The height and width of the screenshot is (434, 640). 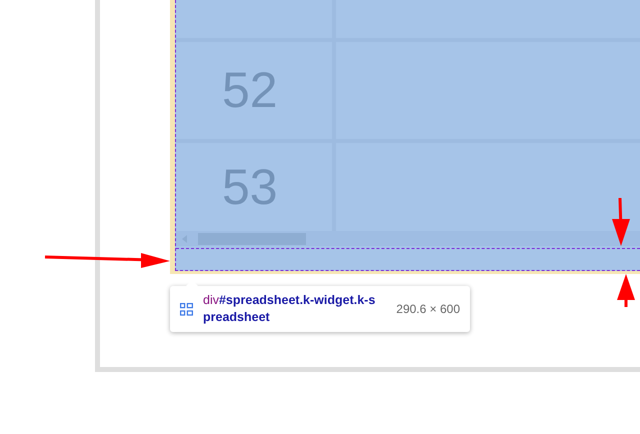 What do you see at coordinates (408, 238) in the screenshot?
I see `scrollbar` at bounding box center [408, 238].